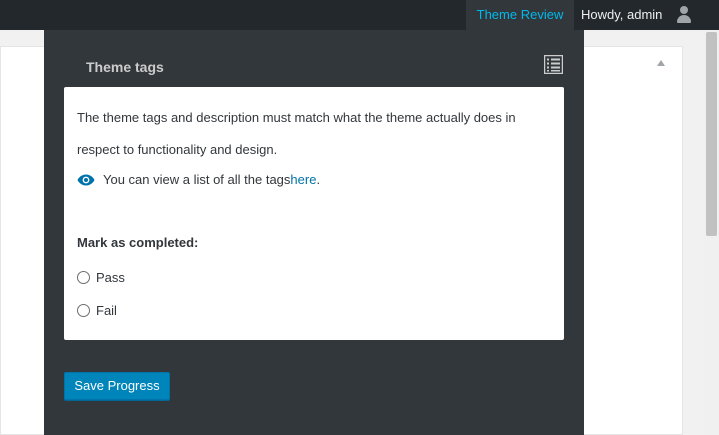  Describe the element at coordinates (711, 134) in the screenshot. I see `scrollbar-thumb` at that location.